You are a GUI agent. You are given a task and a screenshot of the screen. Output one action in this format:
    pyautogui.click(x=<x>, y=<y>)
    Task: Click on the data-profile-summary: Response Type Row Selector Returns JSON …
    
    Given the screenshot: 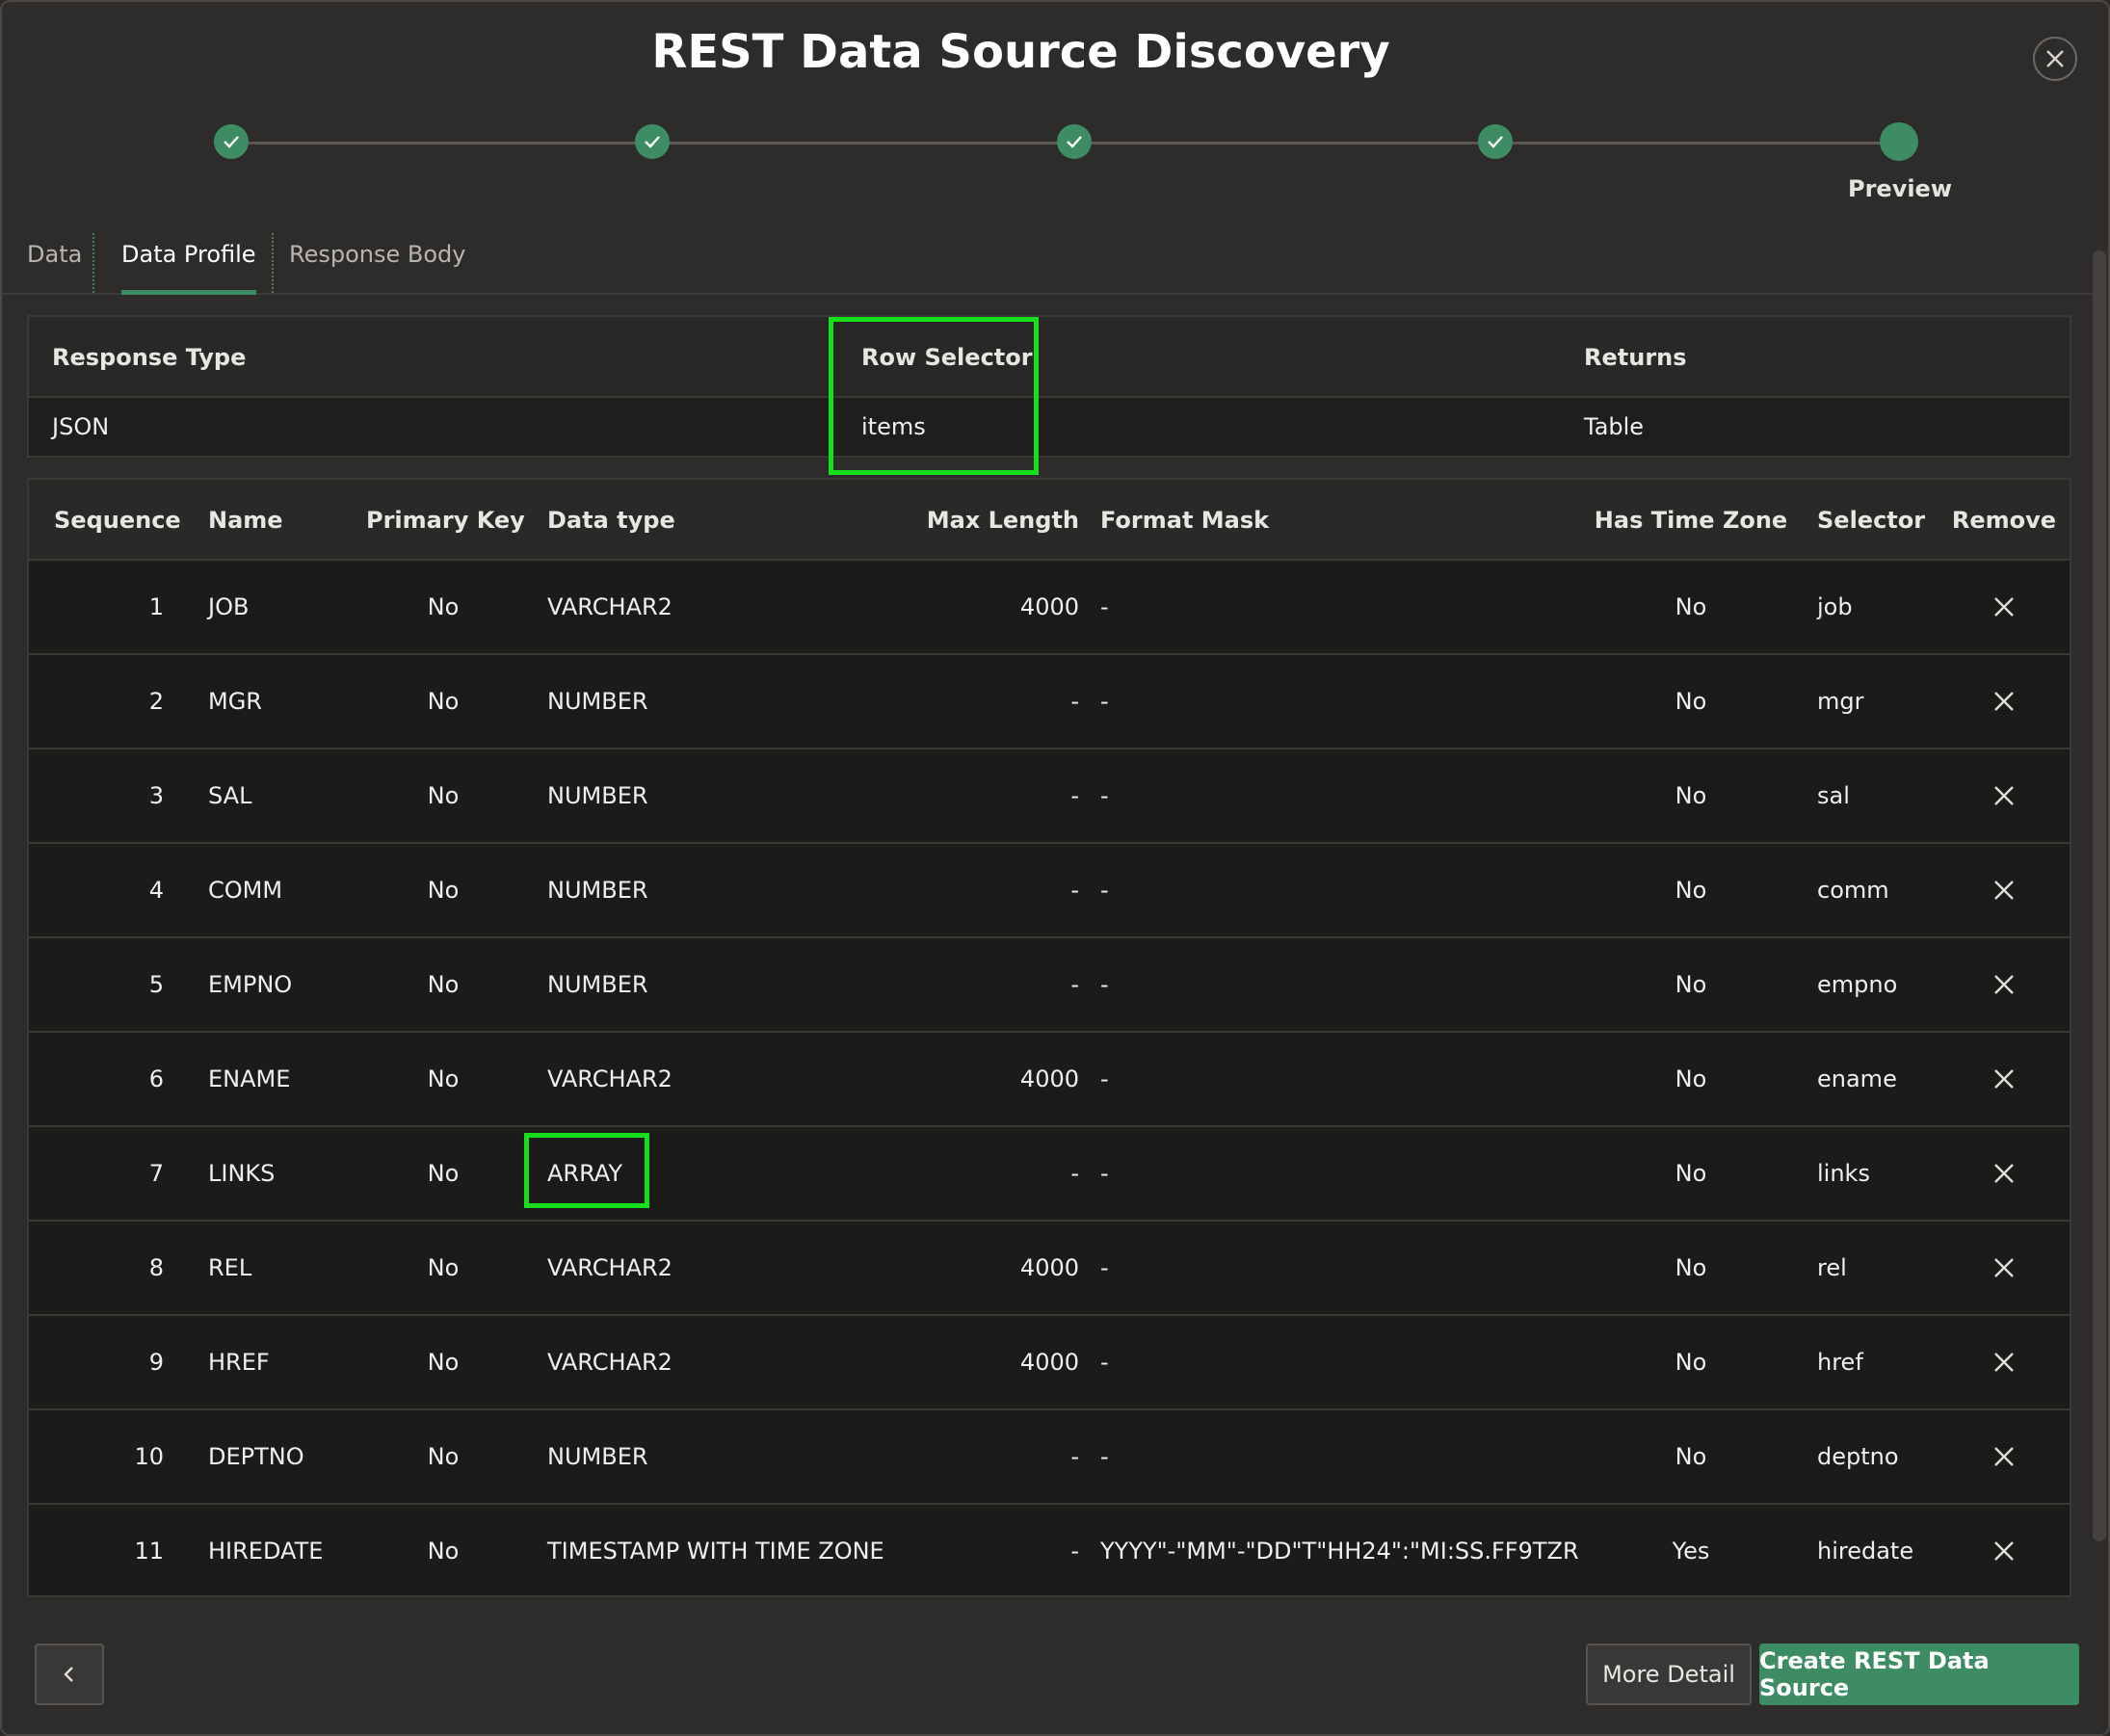 What is the action you would take?
    pyautogui.click(x=1049, y=387)
    